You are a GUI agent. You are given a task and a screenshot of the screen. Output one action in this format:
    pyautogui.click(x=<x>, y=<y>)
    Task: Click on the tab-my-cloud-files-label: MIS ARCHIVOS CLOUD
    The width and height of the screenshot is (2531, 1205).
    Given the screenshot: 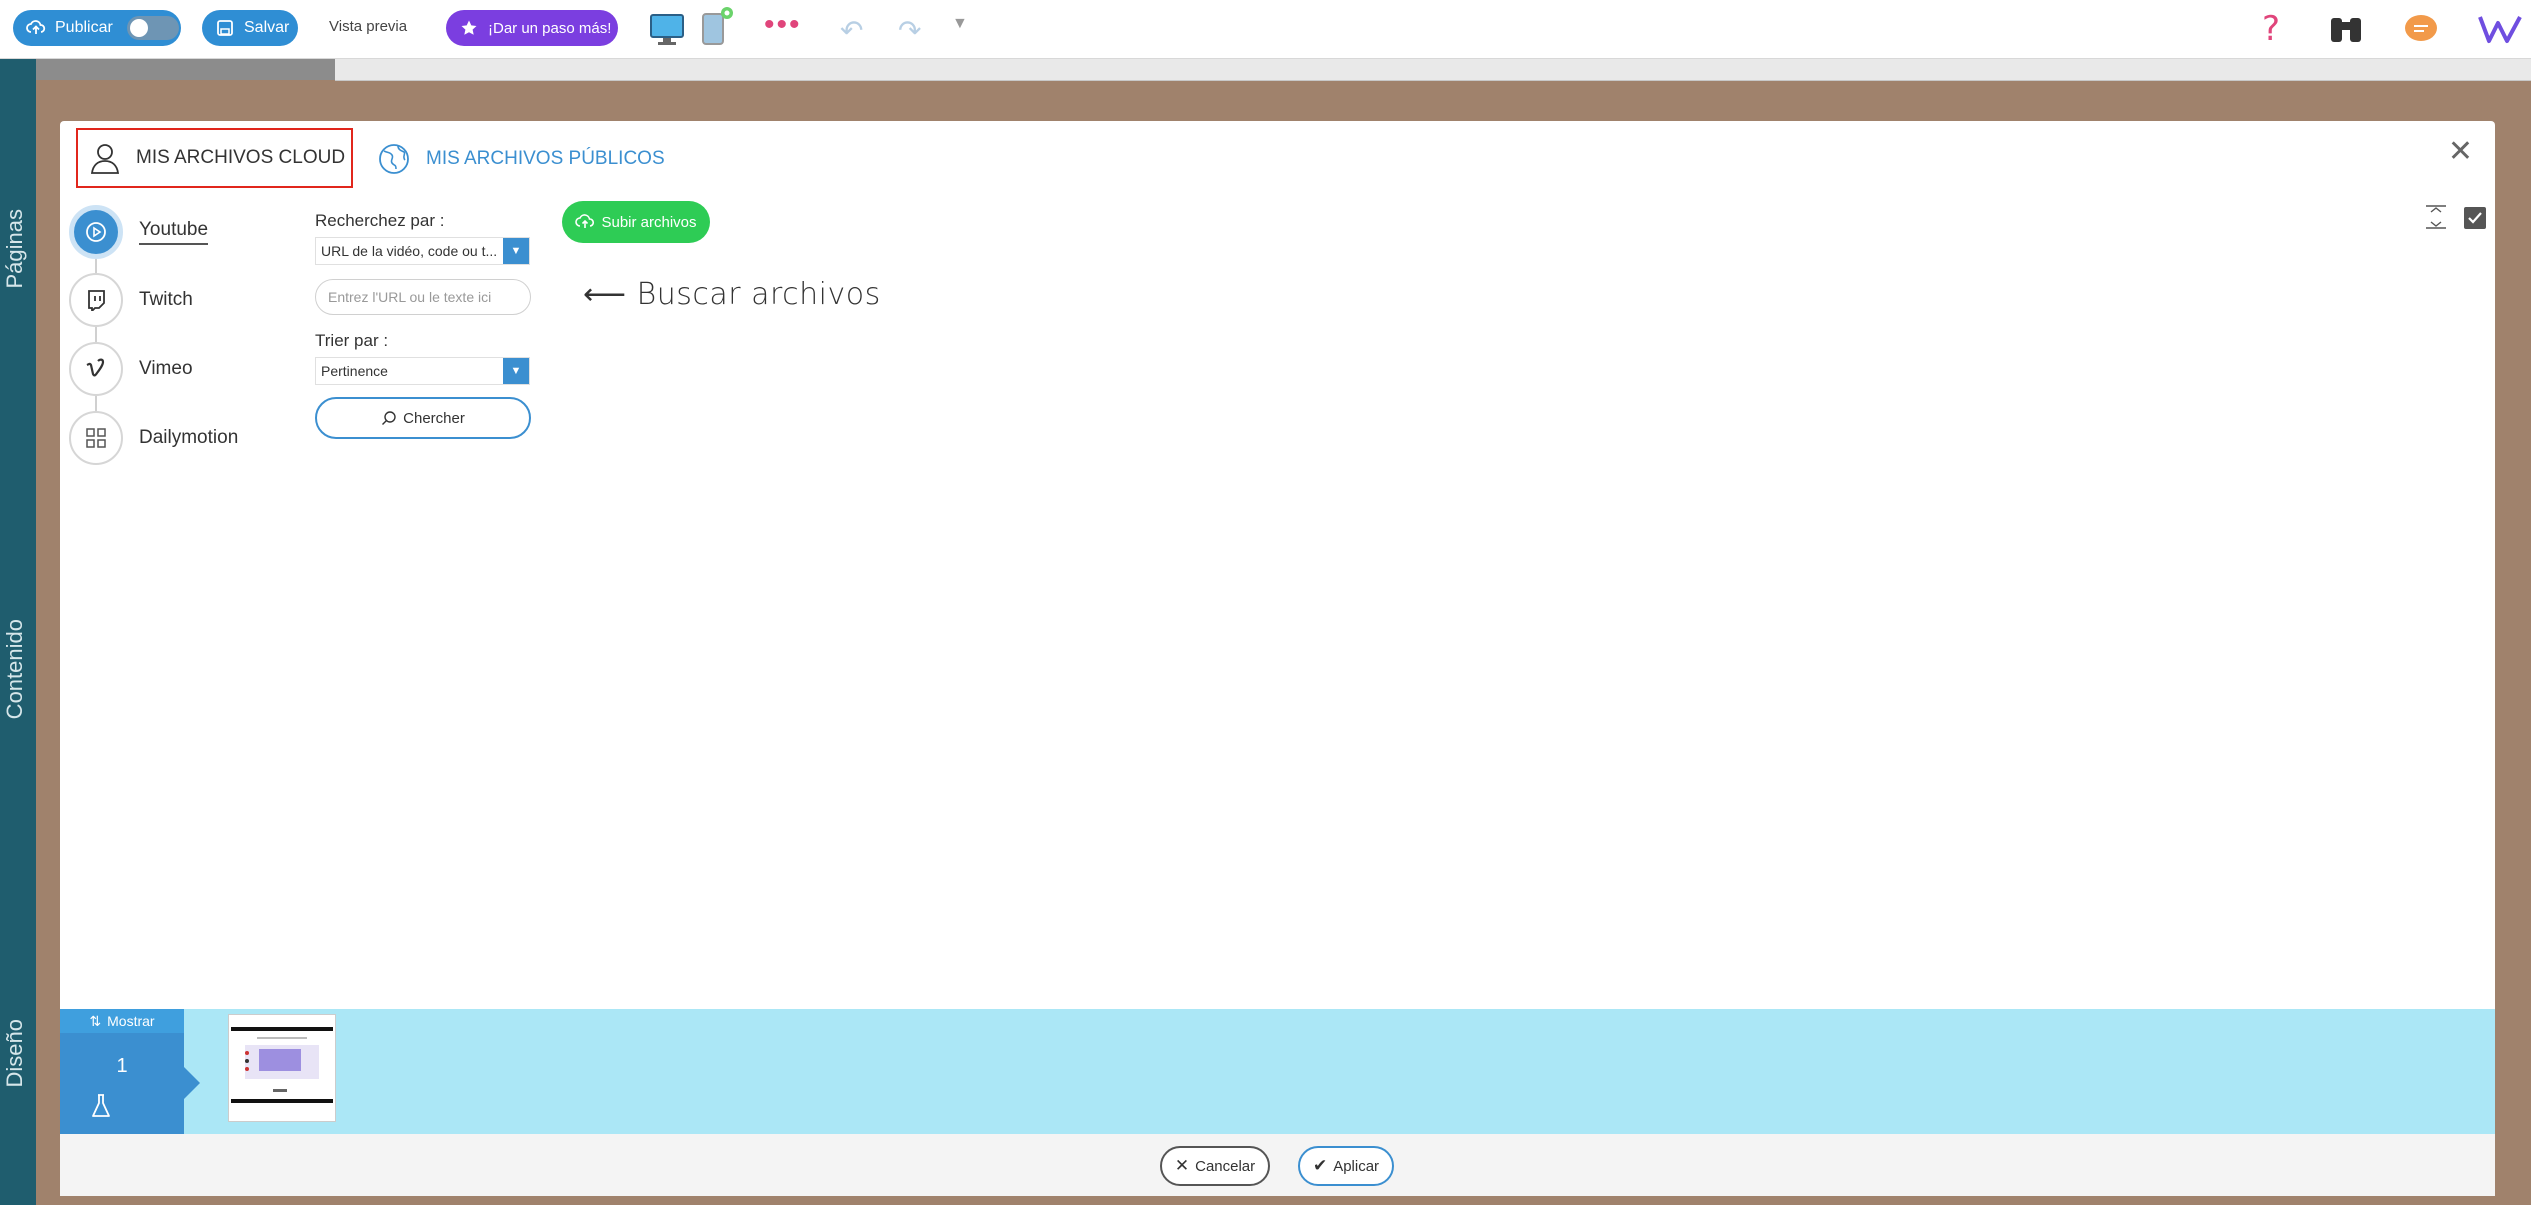 What is the action you would take?
    pyautogui.click(x=241, y=157)
    